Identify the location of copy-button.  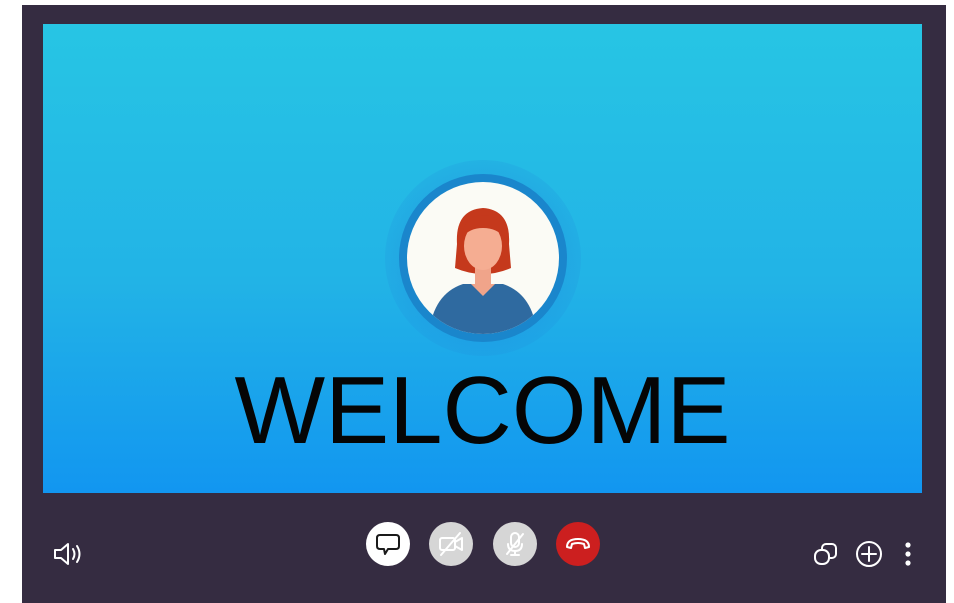
(826, 554).